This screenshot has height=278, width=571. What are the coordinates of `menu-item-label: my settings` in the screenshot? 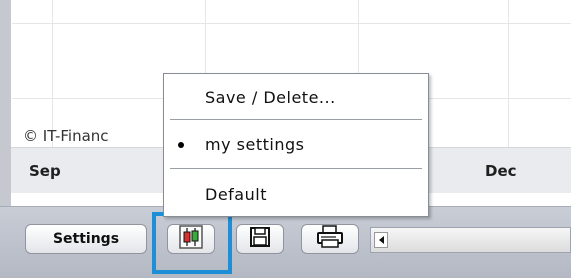 It's located at (255, 144).